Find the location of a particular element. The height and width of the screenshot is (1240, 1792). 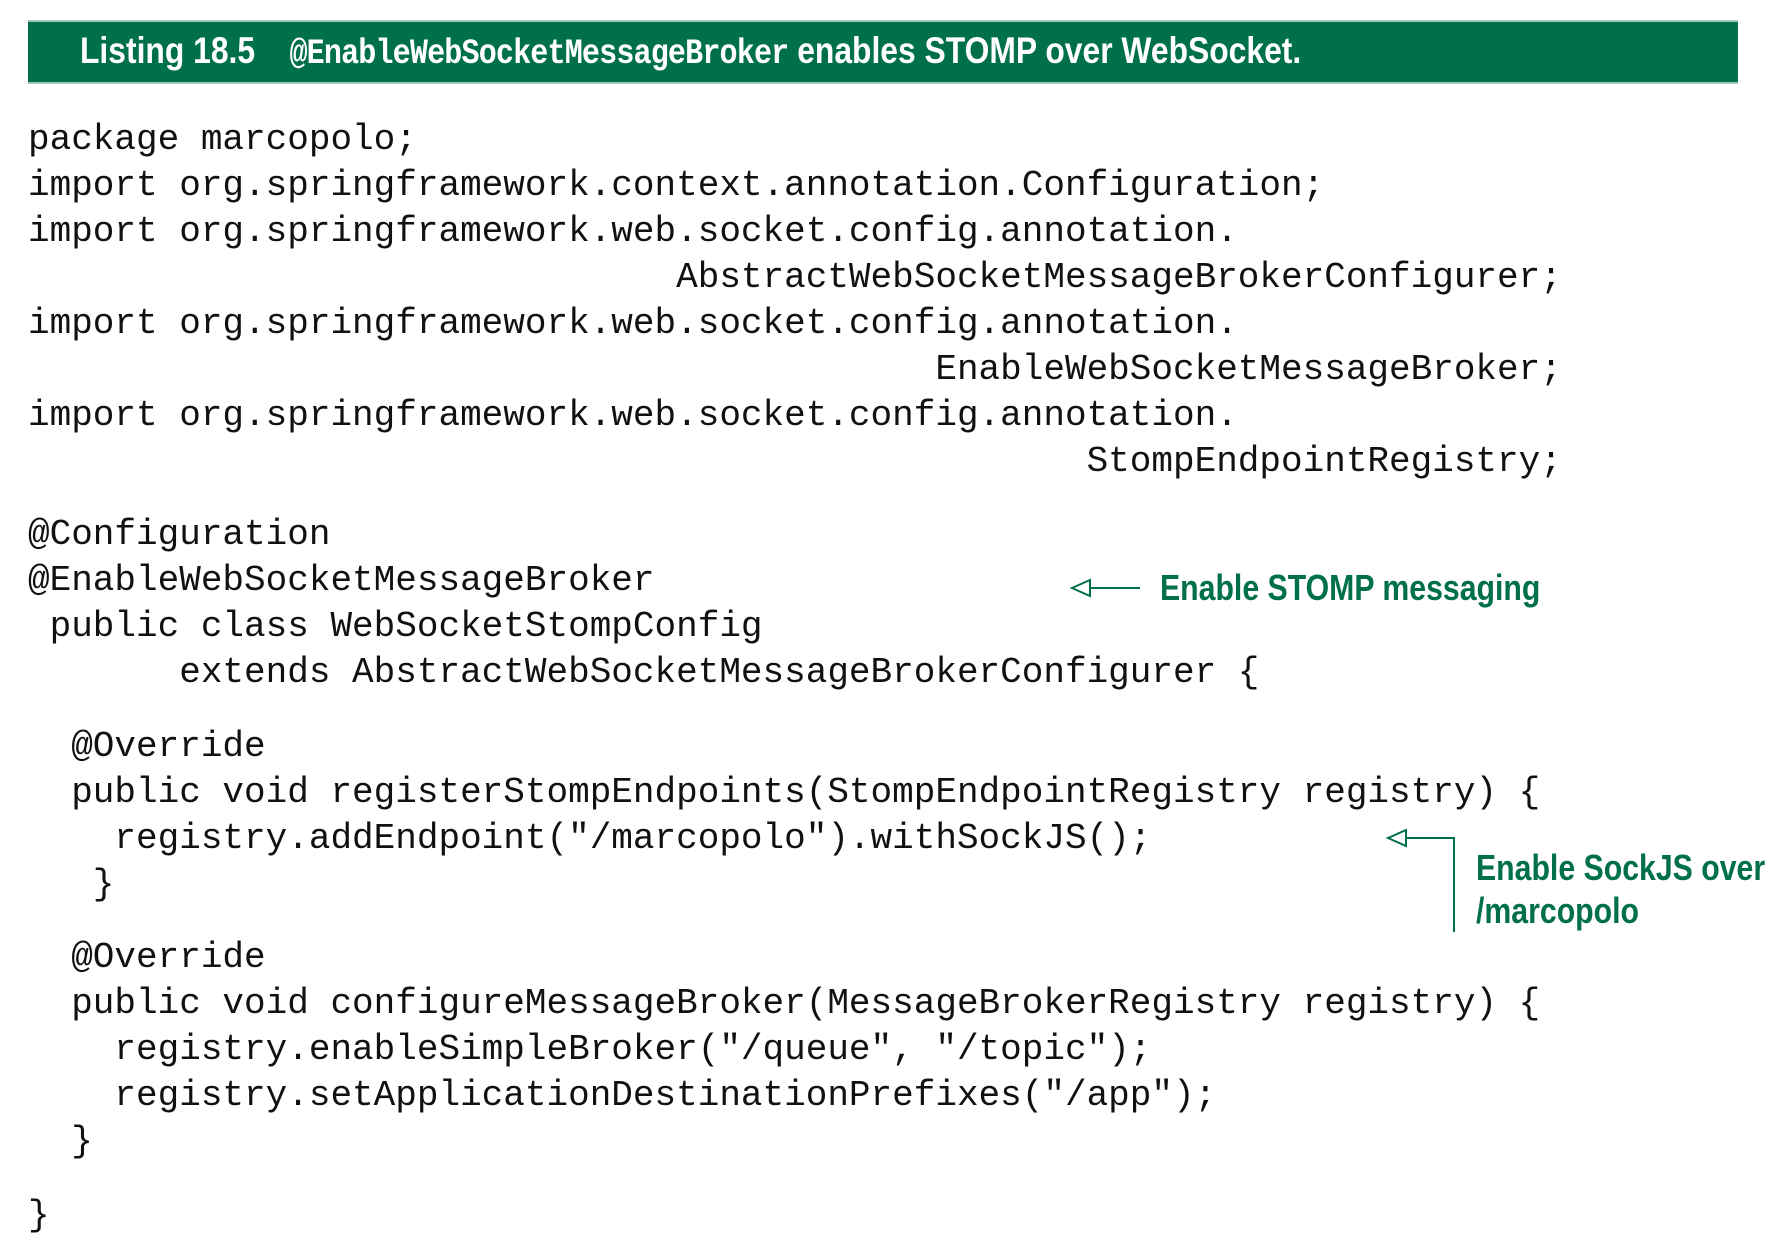

annotation-sockjs-line1: Enable SockJS over is located at coordinates (1621, 867).